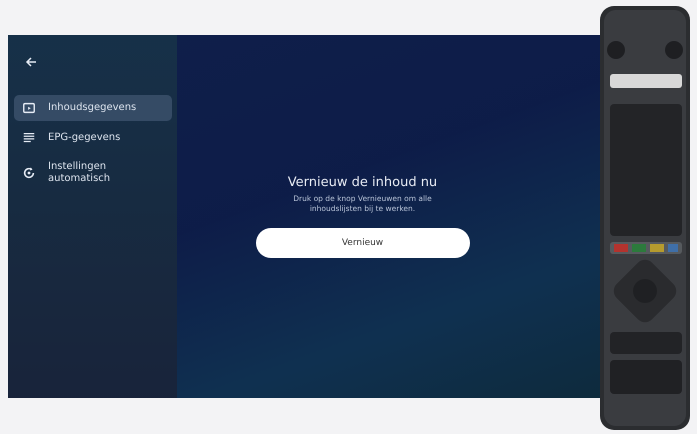 This screenshot has height=434, width=697. I want to click on refresh-icon, so click(29, 173).